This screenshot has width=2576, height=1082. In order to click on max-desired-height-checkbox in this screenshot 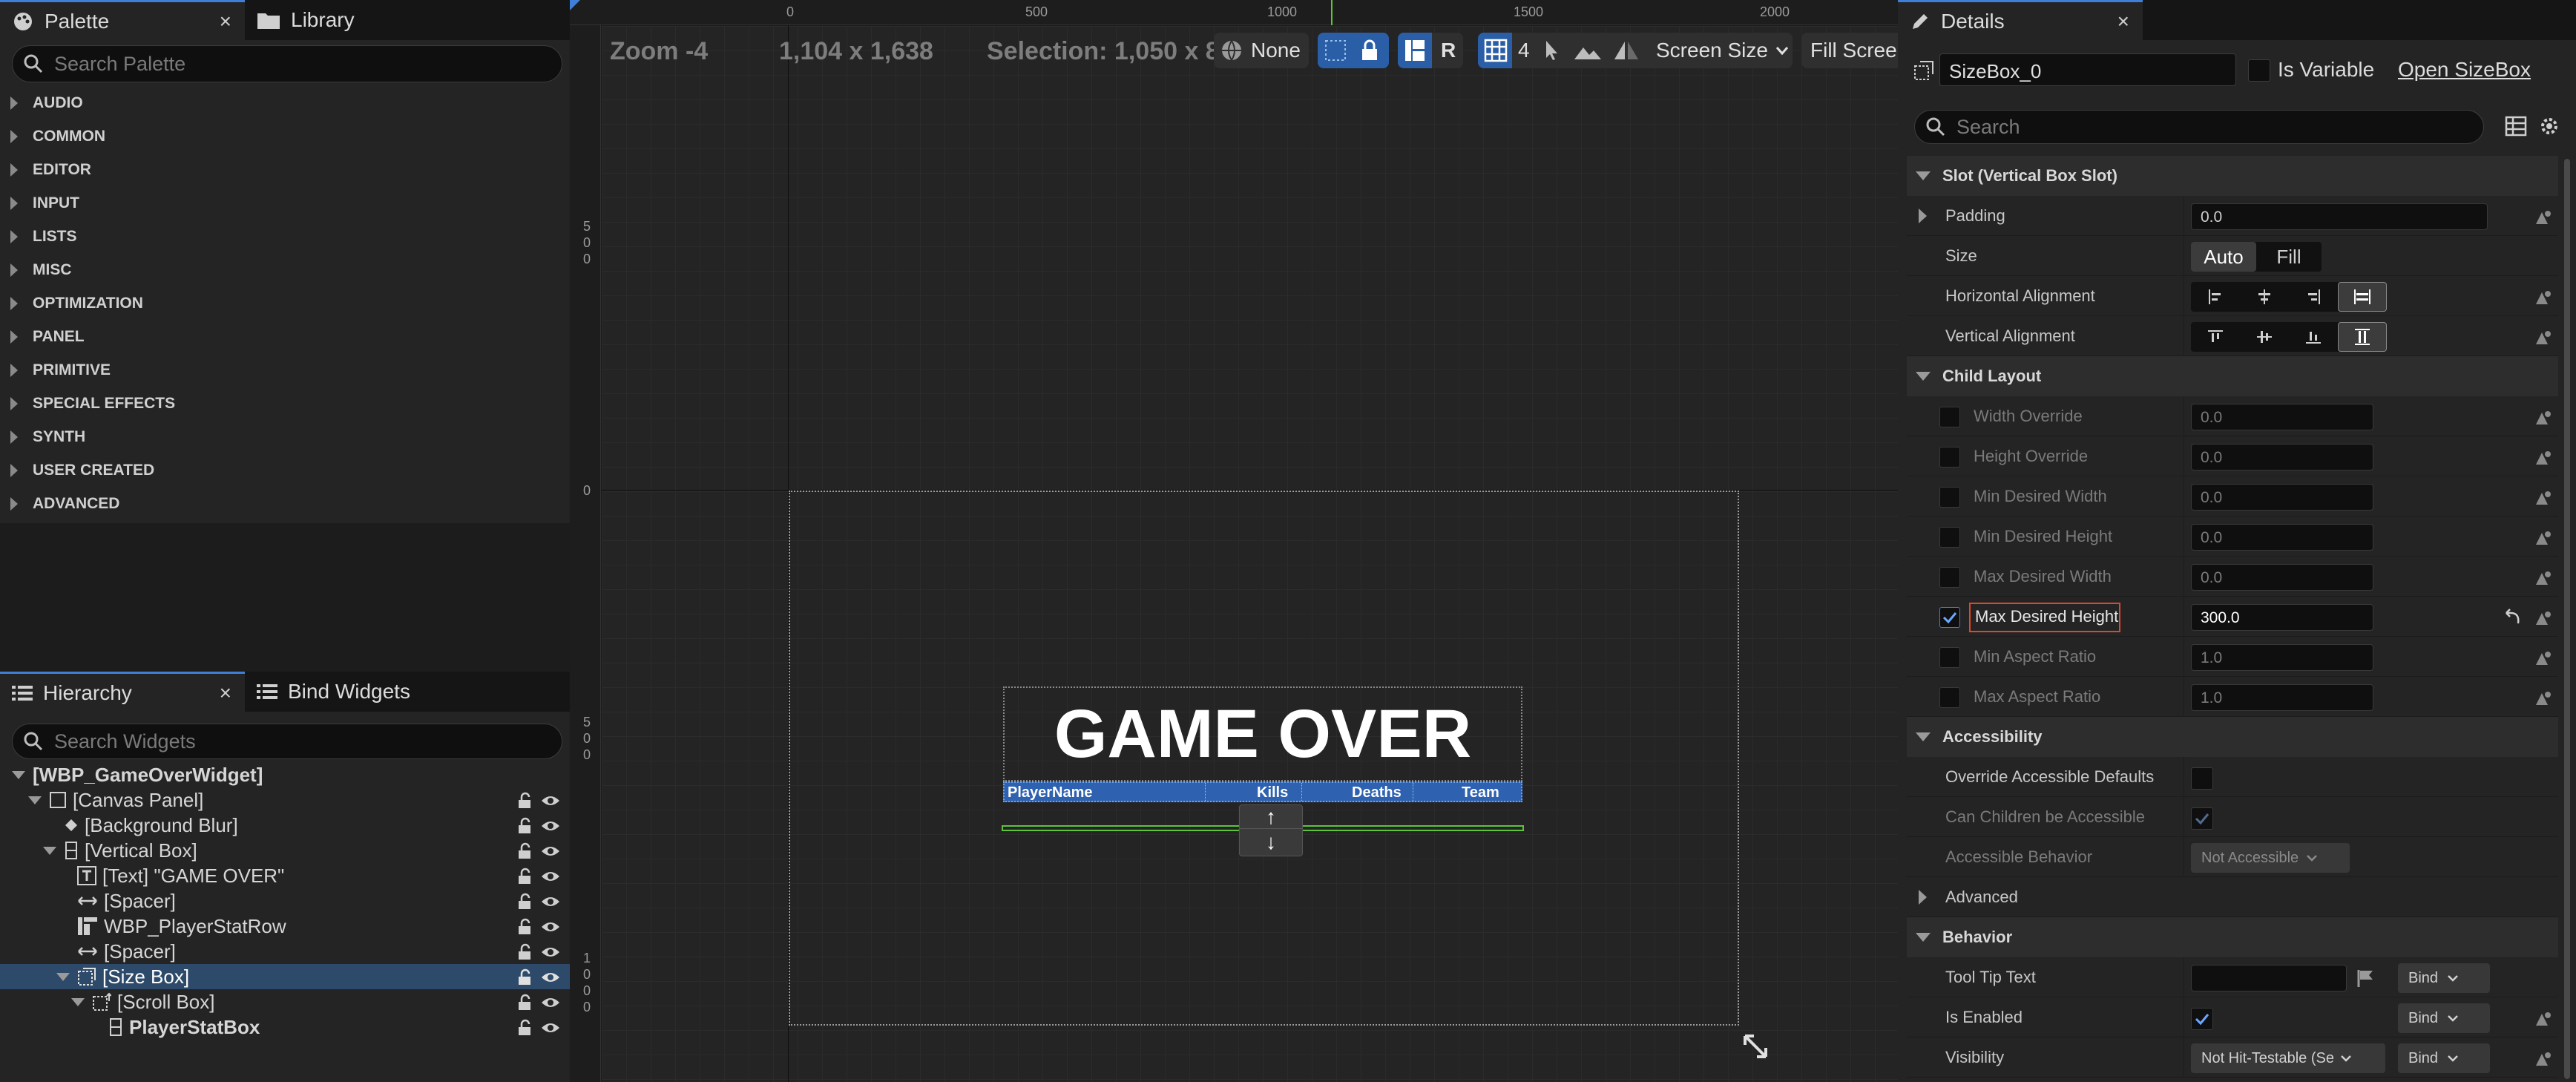, I will do `click(1949, 617)`.